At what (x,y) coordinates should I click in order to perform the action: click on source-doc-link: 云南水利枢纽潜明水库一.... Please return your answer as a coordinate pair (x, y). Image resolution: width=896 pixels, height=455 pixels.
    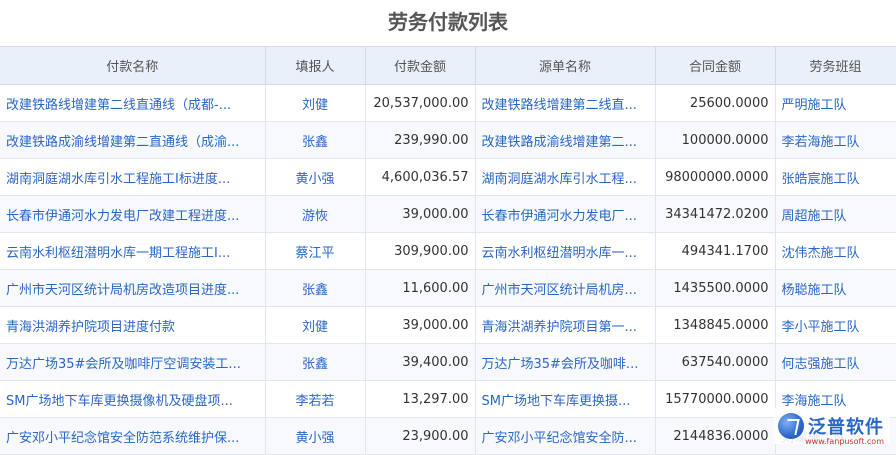
    Looking at the image, I should click on (565, 251).